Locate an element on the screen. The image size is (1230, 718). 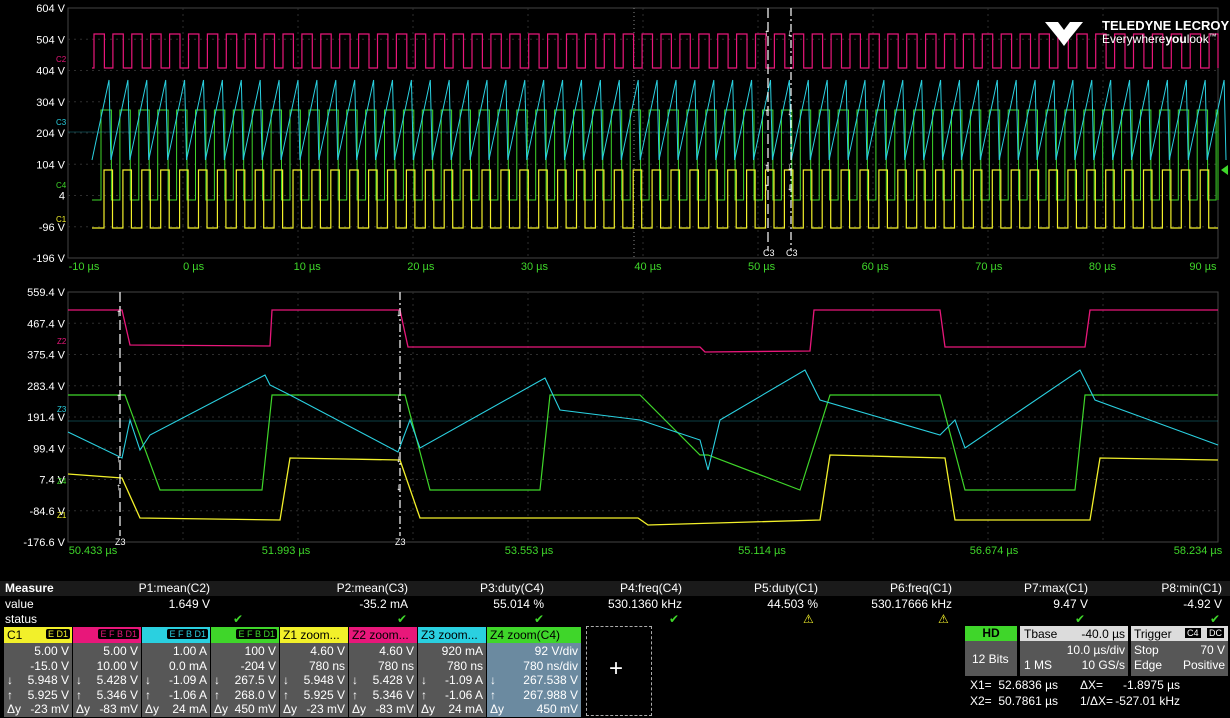
x1-label: X1= is located at coordinates (981, 685).